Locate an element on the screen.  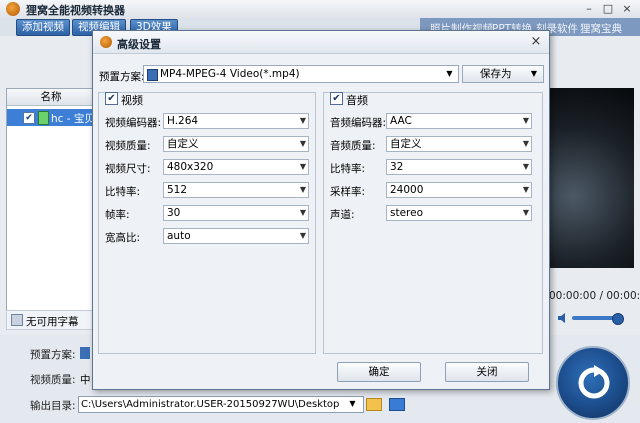
dialog-logo-icon is located at coordinates (106, 42).